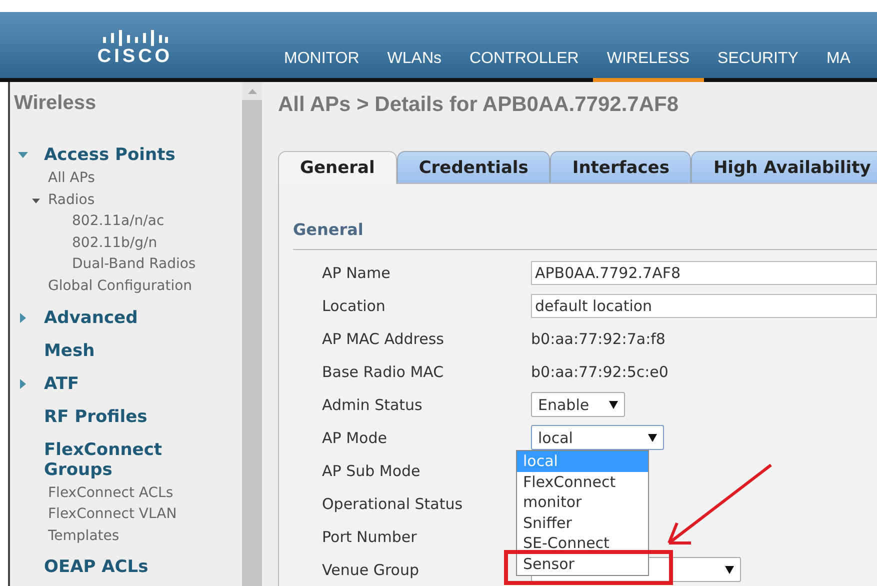 The width and height of the screenshot is (877, 586). What do you see at coordinates (353, 305) in the screenshot?
I see `field-label: Location` at bounding box center [353, 305].